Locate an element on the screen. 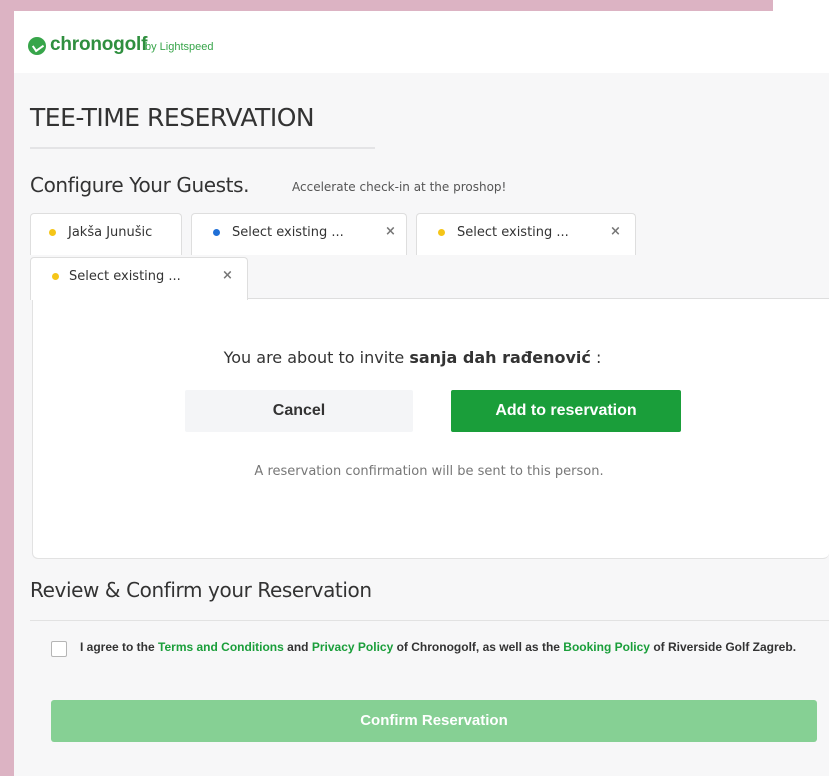 The image size is (829, 776). guest-tab-4: Select existing ... × is located at coordinates (139, 278).